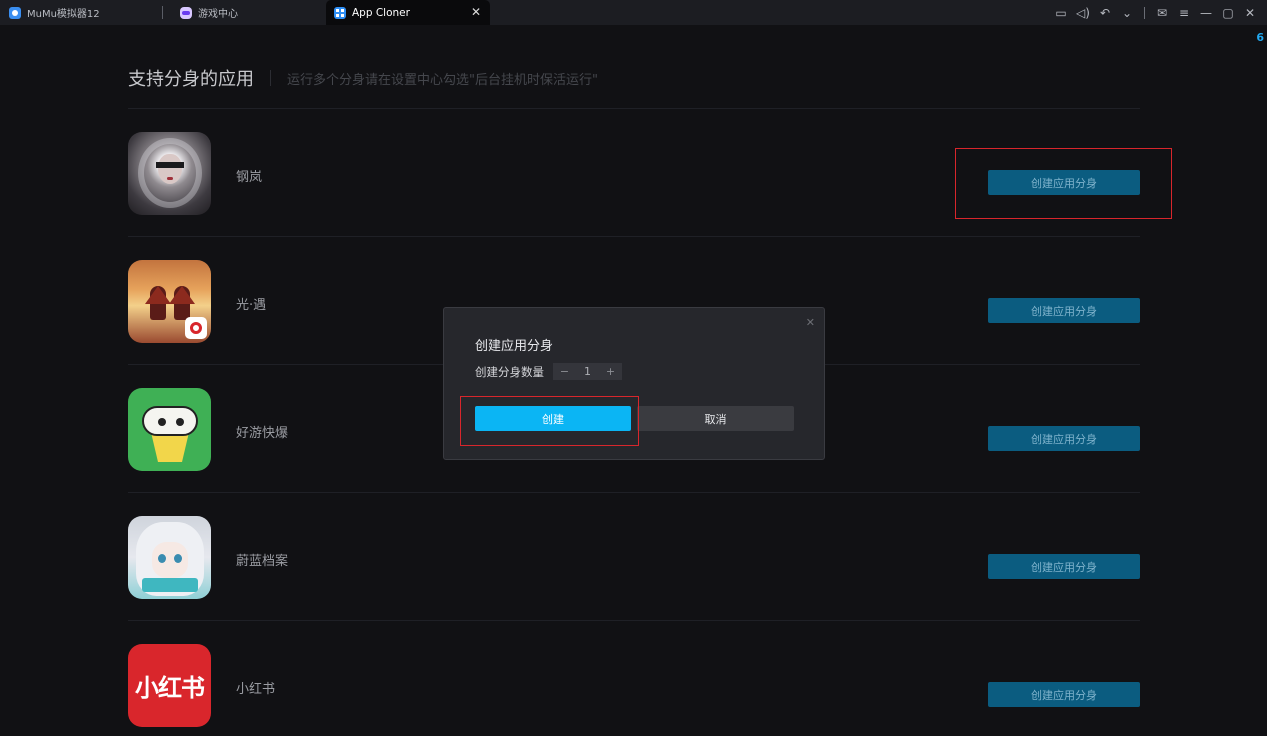 The height and width of the screenshot is (736, 1267). Describe the element at coordinates (262, 561) in the screenshot. I see `app-name: 蔚蓝档案` at that location.